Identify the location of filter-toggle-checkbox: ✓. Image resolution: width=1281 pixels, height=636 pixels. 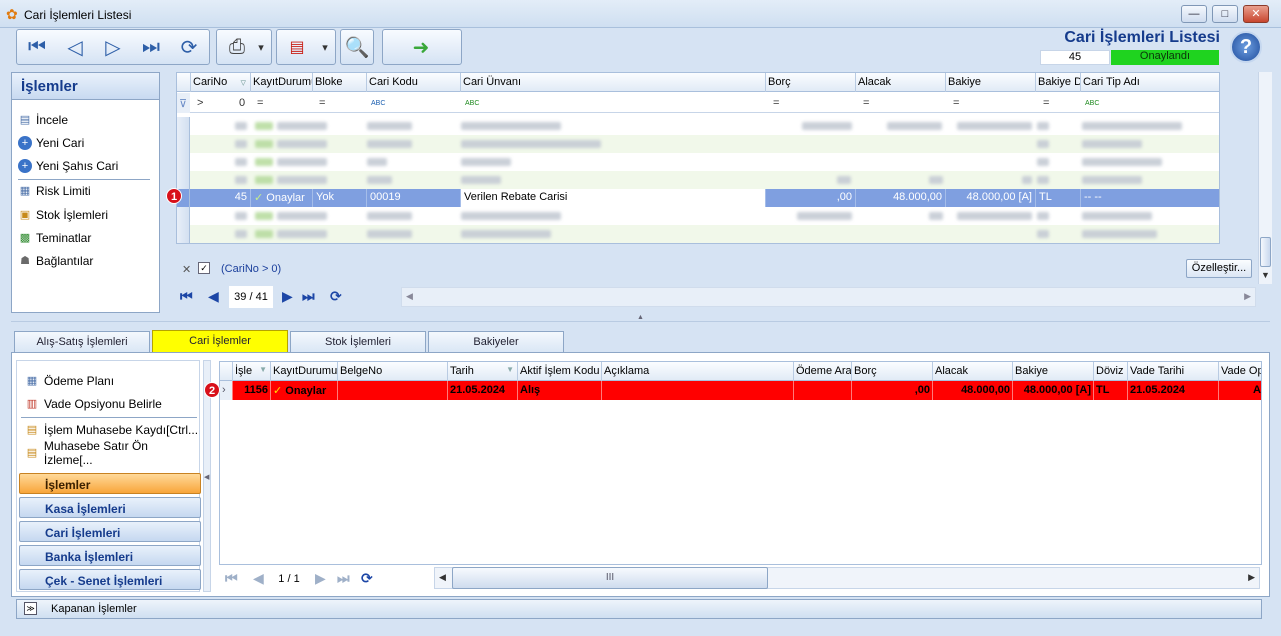
(204, 268).